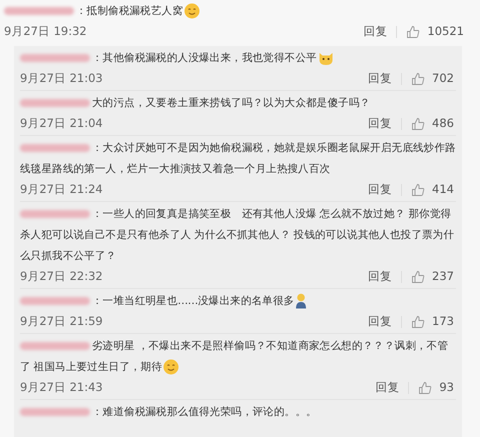 This screenshot has width=480, height=437. Describe the element at coordinates (235, 11) in the screenshot. I see `comment-text: ：抵制偷税漏税艺人窝` at that location.